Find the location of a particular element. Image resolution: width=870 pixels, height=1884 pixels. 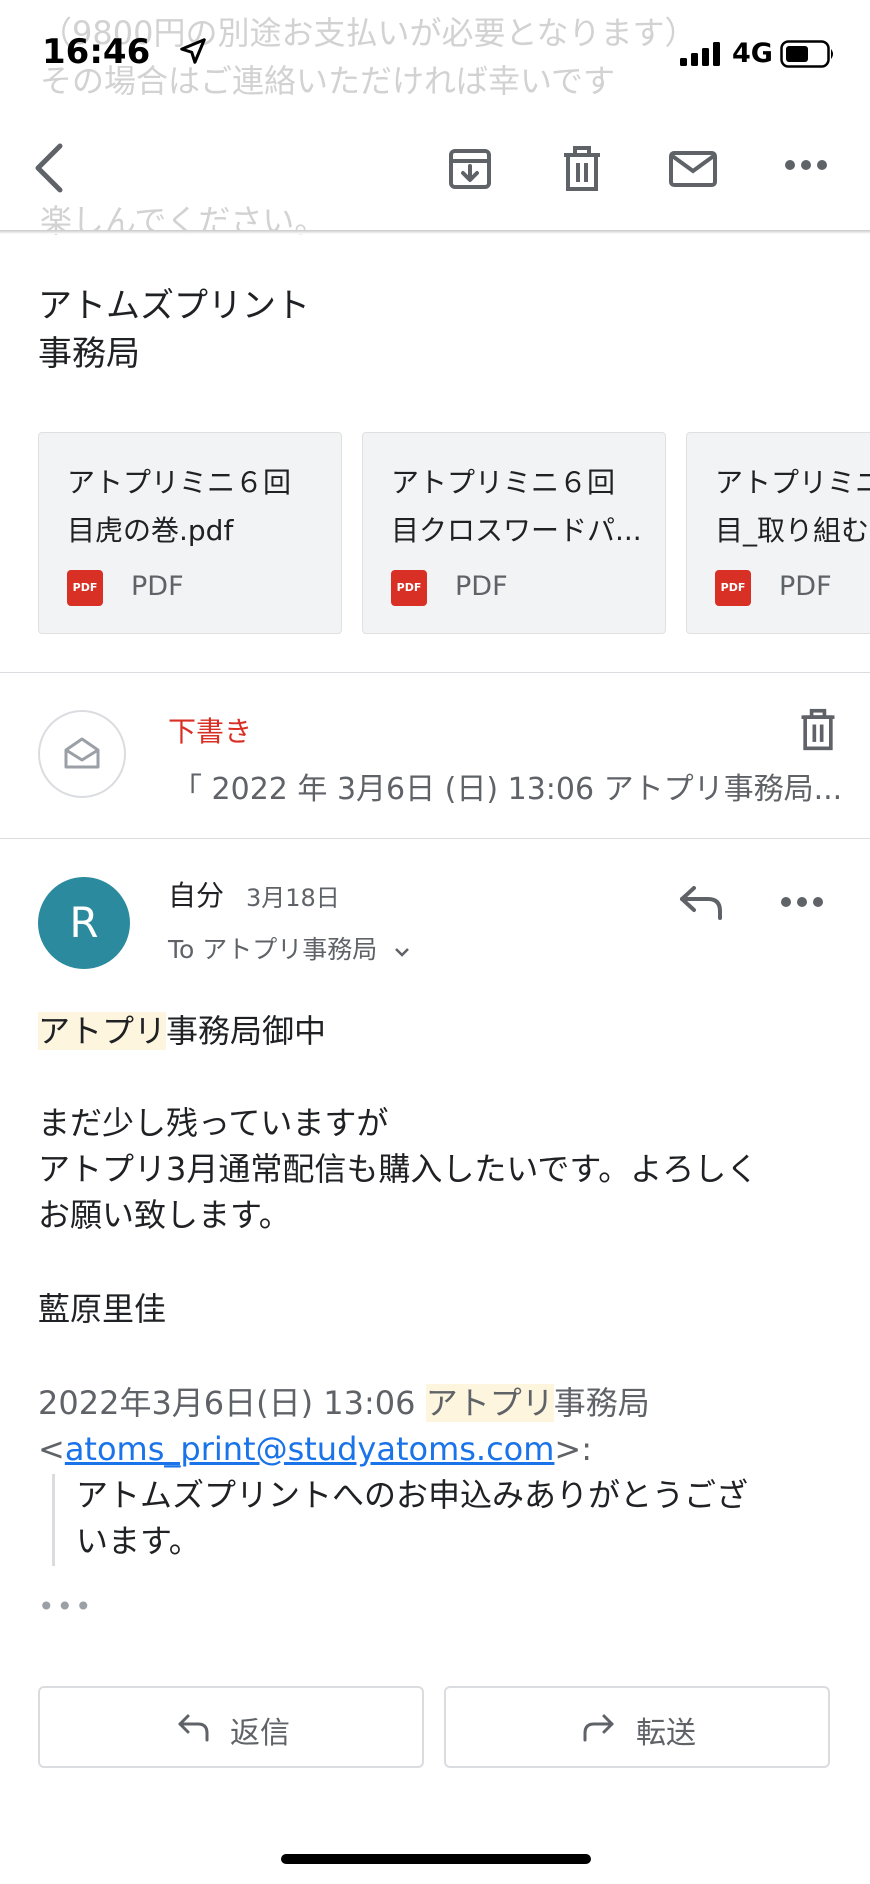

draft-avatar is located at coordinates (82, 754).